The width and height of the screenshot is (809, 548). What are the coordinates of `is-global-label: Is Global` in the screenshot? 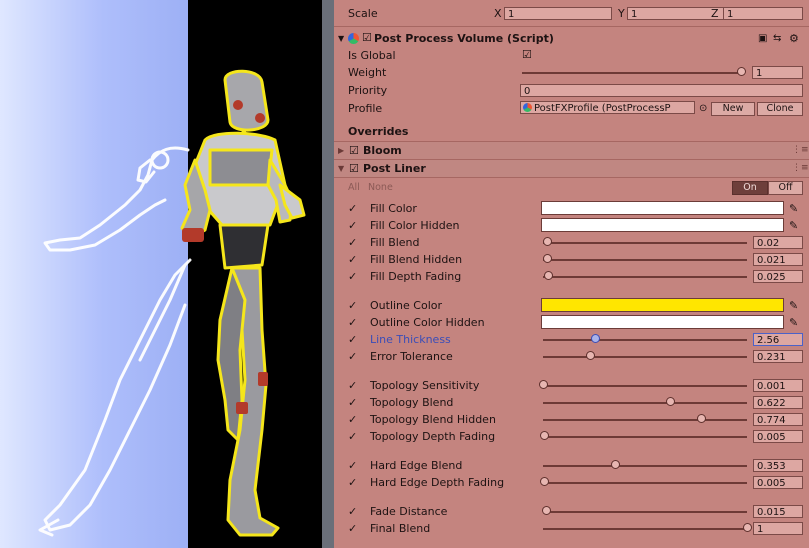 It's located at (372, 55).